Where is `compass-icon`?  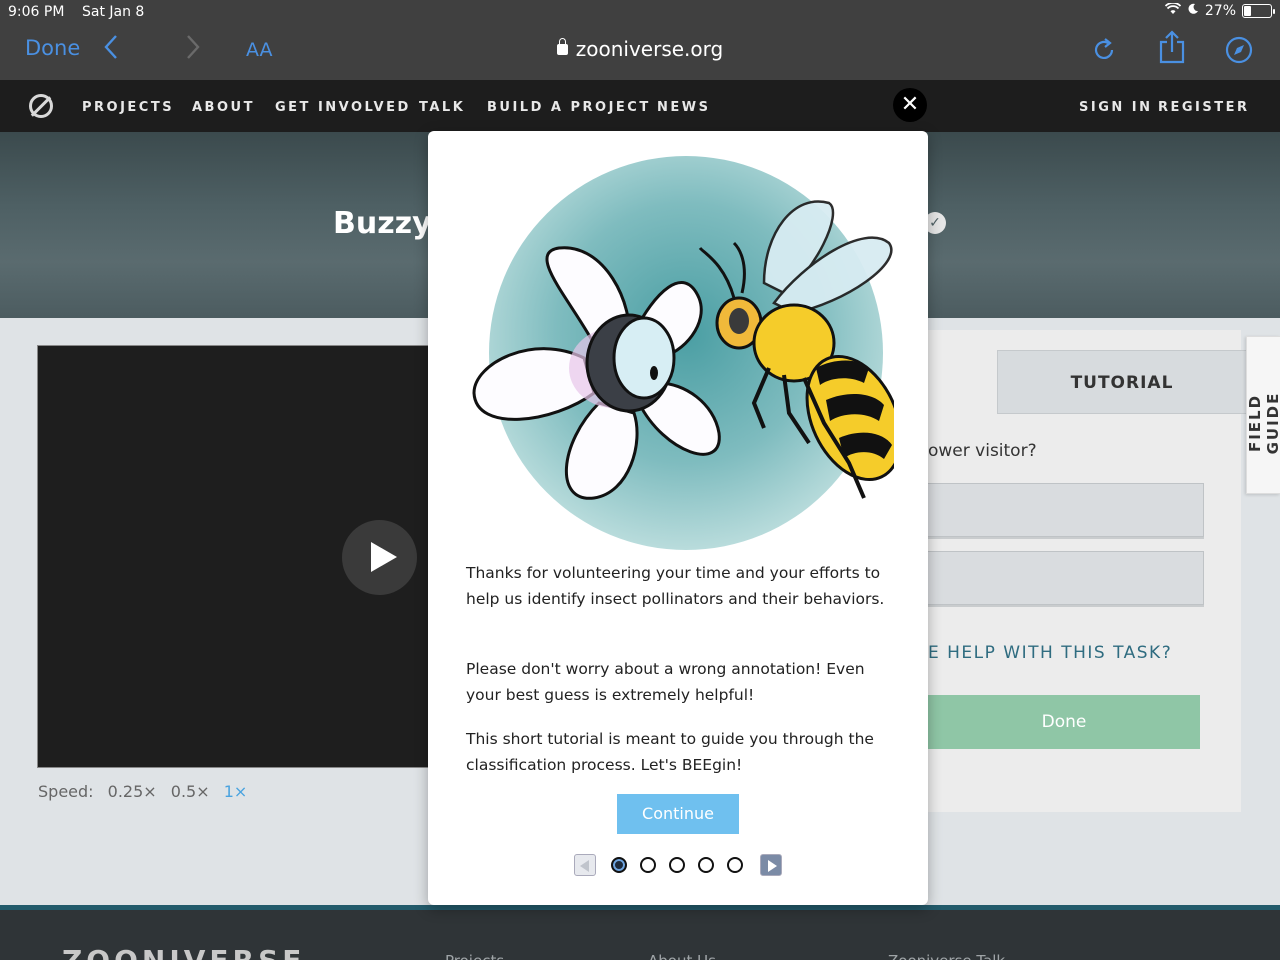
compass-icon is located at coordinates (1239, 53).